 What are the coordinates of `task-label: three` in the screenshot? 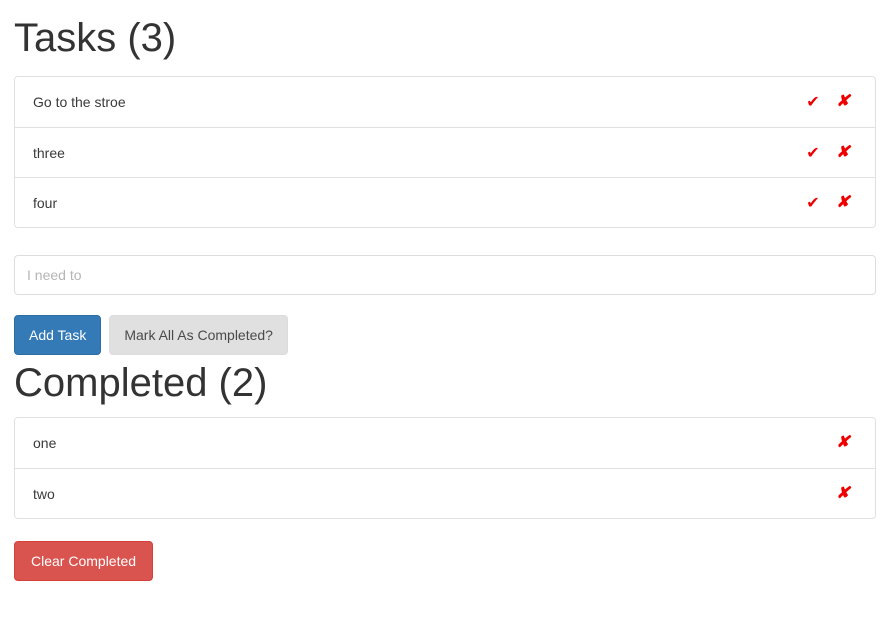 It's located at (49, 152).